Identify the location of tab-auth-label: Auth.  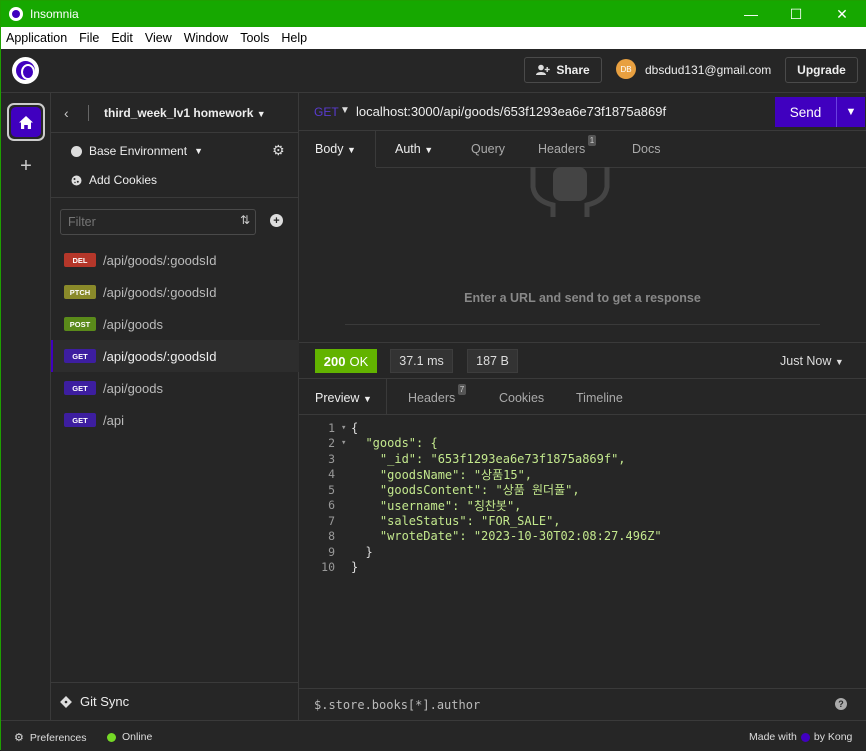
(408, 149).